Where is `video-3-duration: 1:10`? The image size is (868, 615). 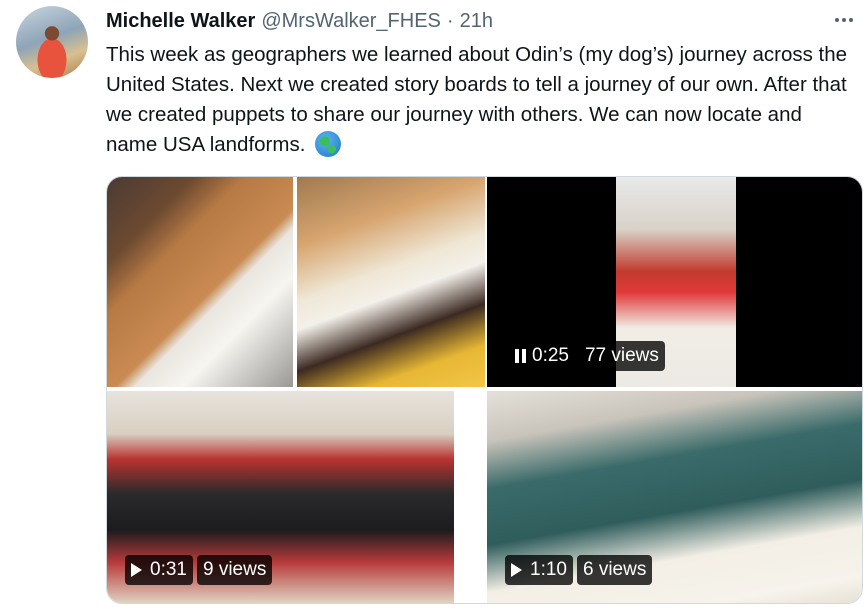 video-3-duration: 1:10 is located at coordinates (548, 569).